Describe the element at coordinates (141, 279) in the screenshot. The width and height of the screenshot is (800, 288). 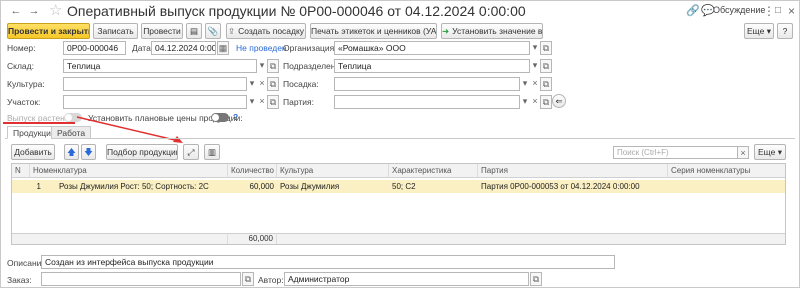
I see `order-field` at that location.